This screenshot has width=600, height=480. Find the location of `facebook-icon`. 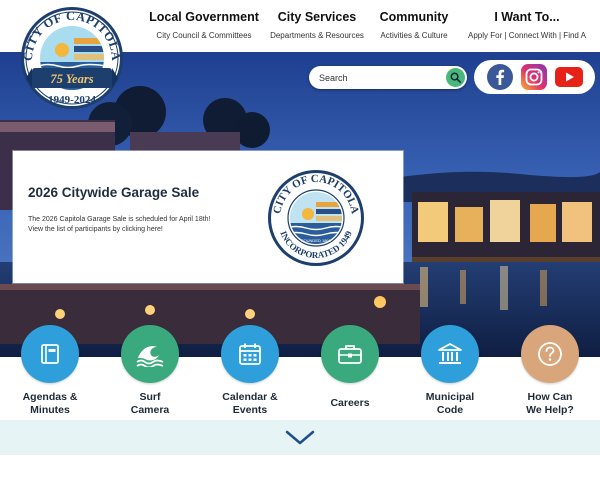

facebook-icon is located at coordinates (500, 77).